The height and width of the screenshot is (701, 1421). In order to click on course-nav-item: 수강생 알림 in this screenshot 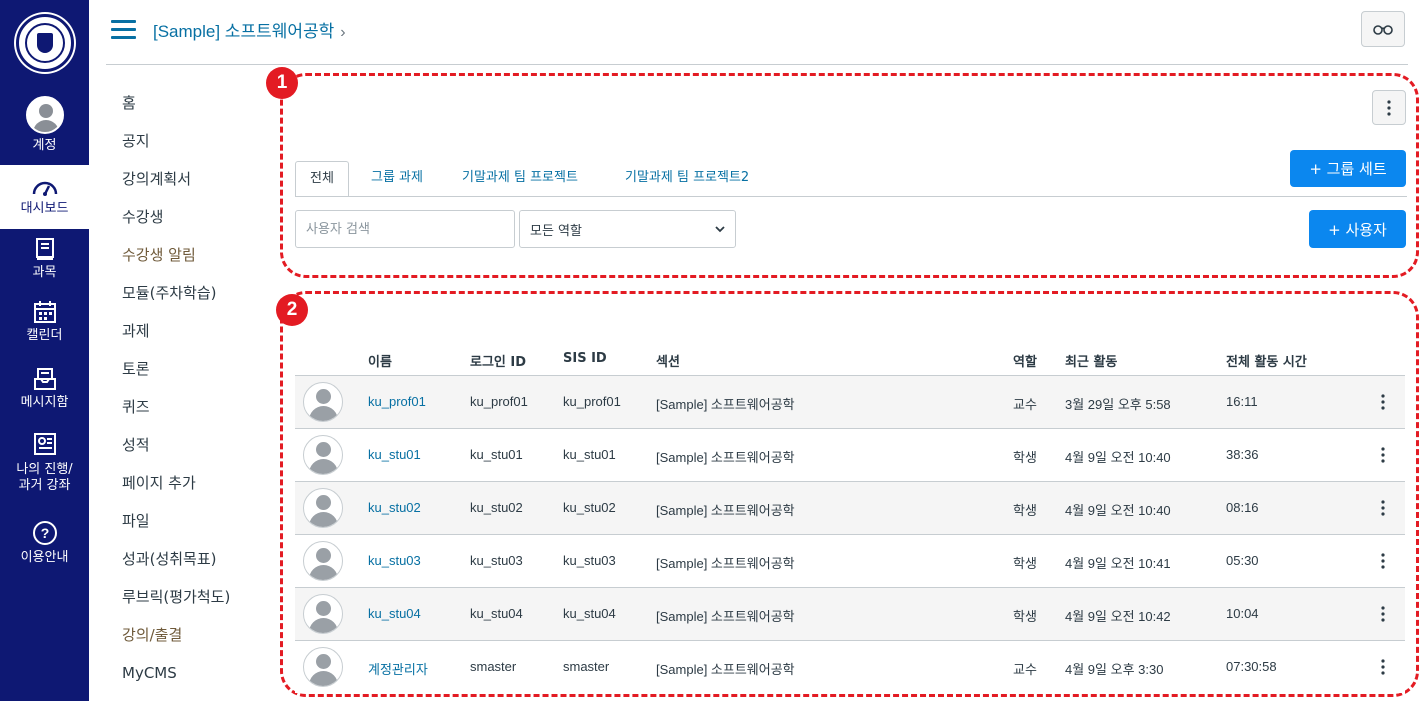, I will do `click(197, 255)`.